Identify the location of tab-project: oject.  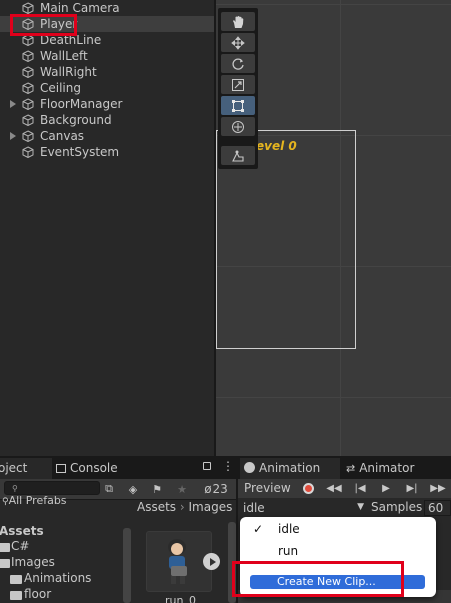
(26, 468).